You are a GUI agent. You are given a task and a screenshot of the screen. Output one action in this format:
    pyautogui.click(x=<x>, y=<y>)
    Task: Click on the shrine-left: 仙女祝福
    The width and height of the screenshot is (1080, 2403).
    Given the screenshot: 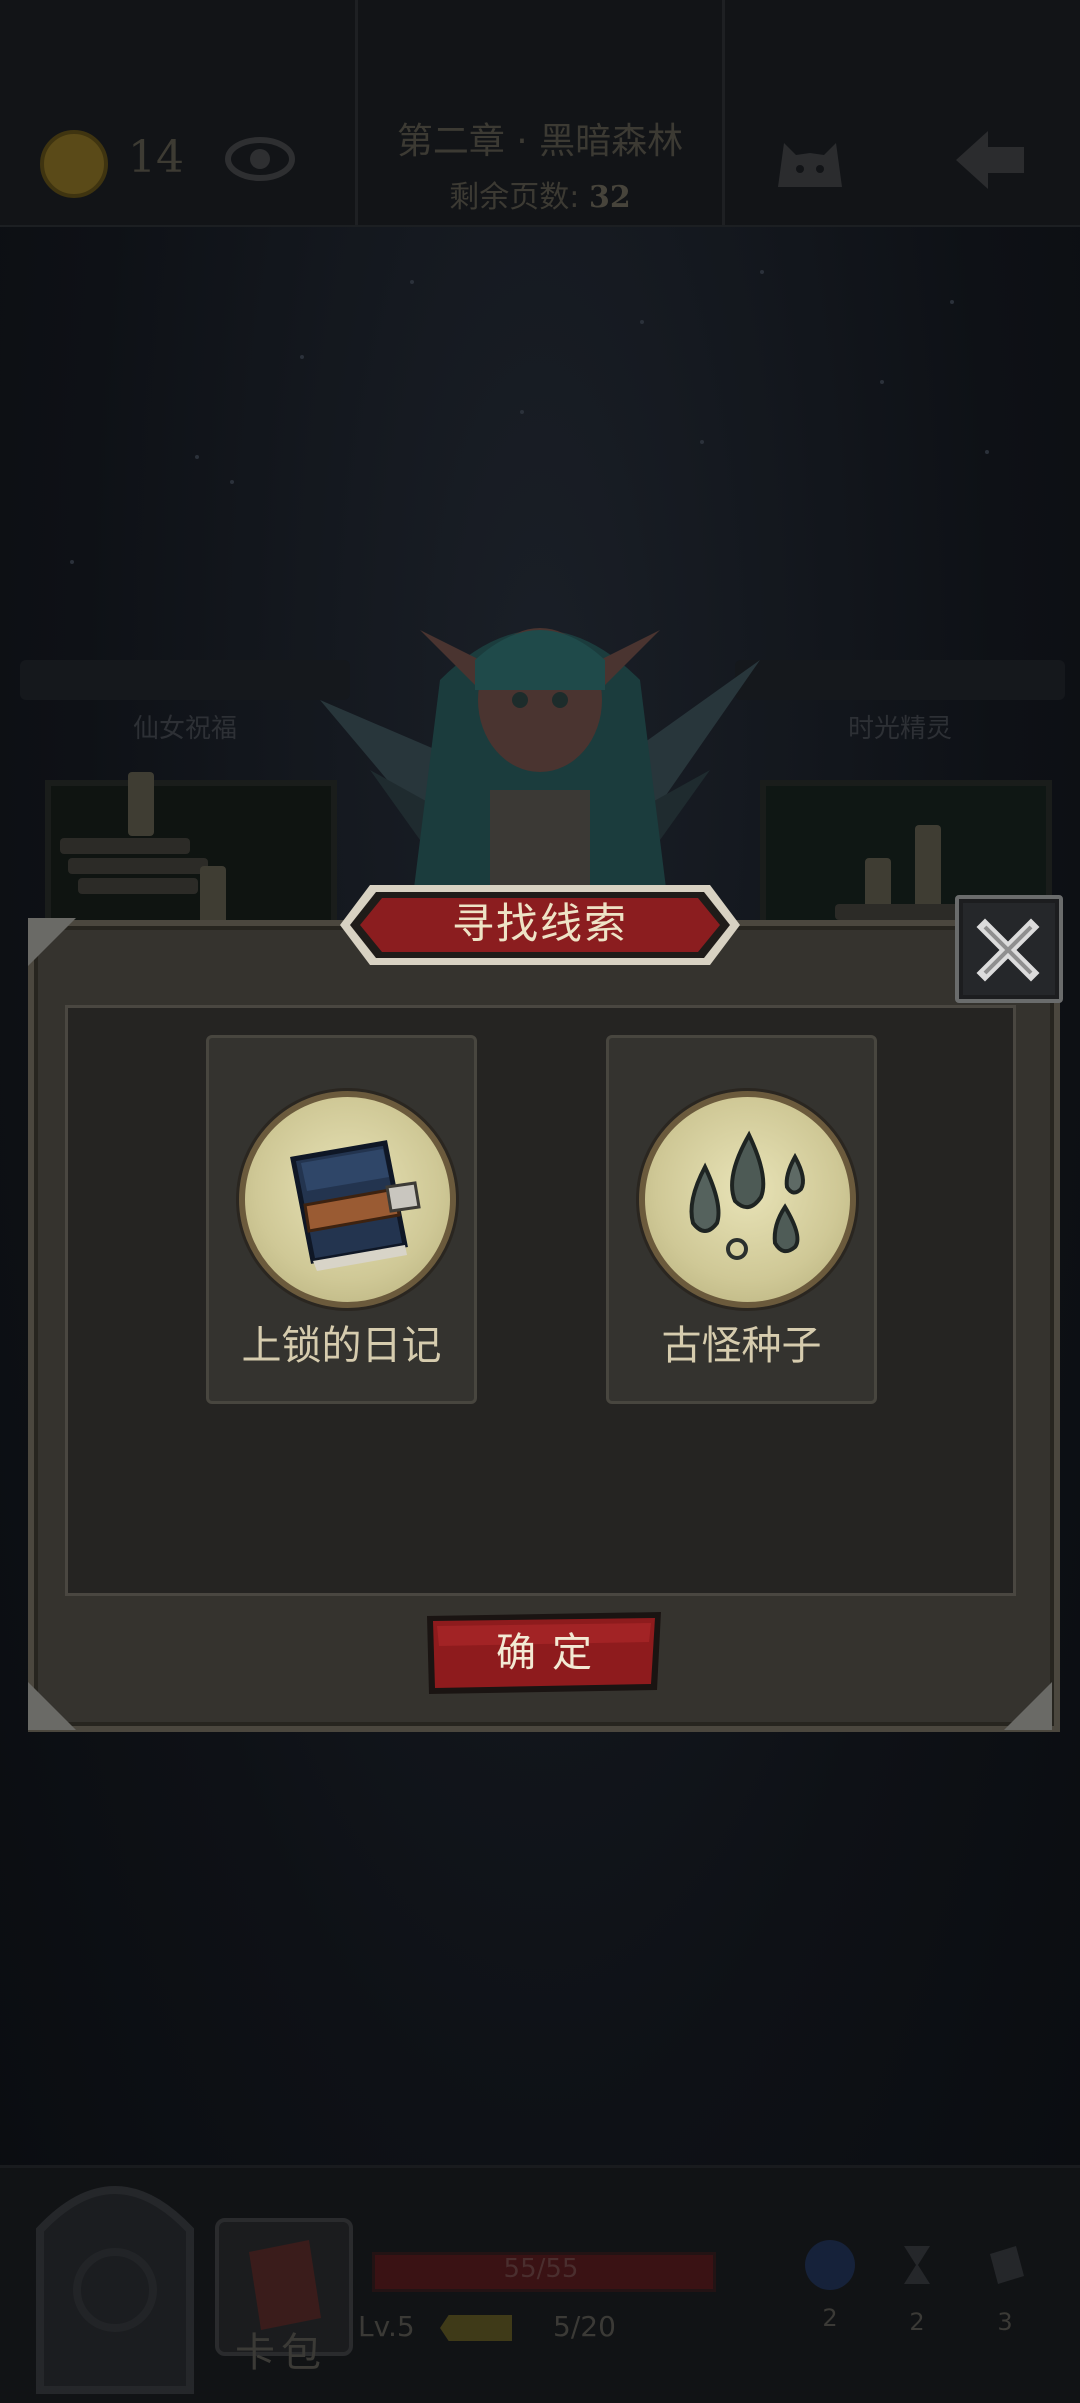 What is the action you would take?
    pyautogui.click(x=185, y=781)
    